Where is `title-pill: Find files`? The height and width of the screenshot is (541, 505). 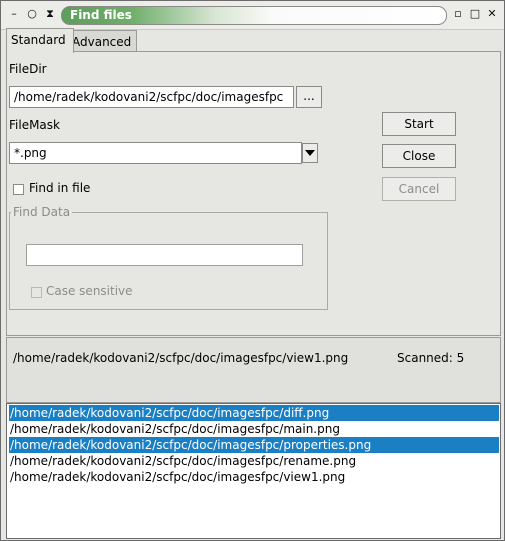 title-pill: Find files is located at coordinates (254, 15).